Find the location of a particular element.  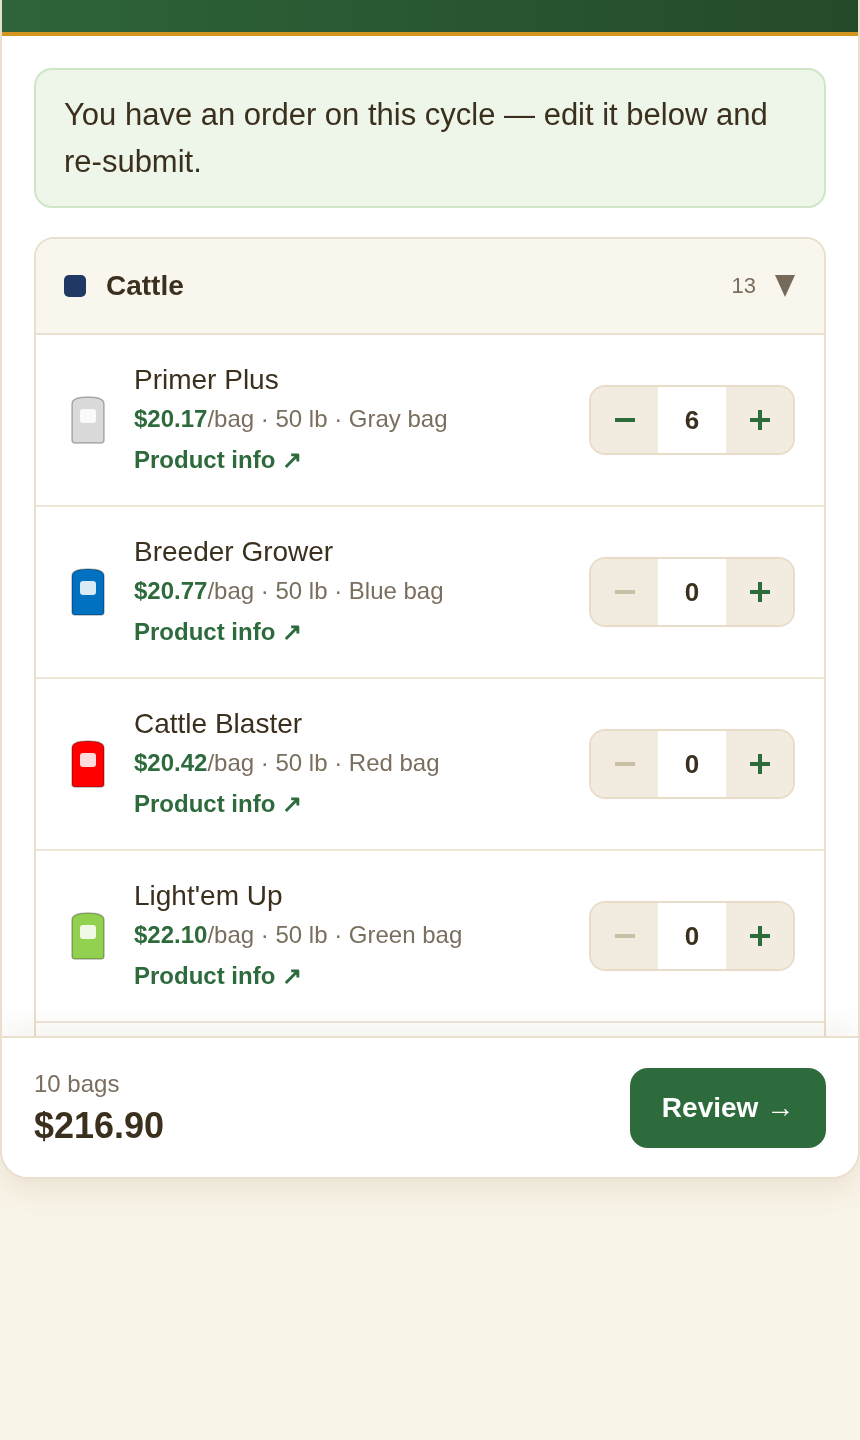

bag-count: 10 bags is located at coordinates (77, 1083).